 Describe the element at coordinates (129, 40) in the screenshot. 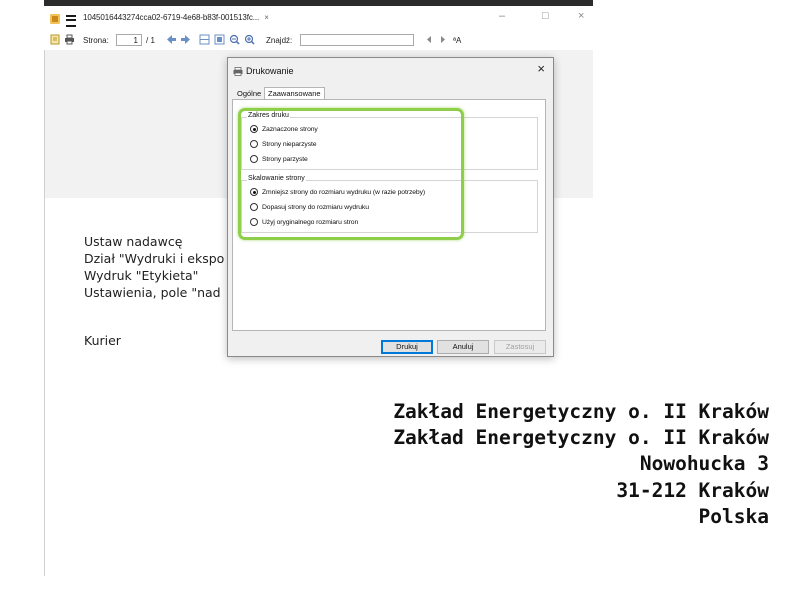

I see `page-number-input` at that location.